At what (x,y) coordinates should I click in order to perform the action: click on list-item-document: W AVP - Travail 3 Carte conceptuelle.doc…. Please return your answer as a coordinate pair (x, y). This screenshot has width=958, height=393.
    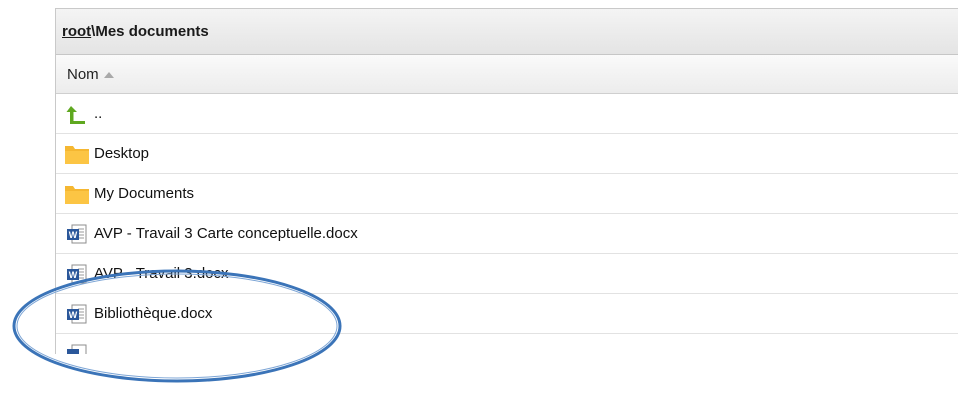
    Looking at the image, I should click on (507, 234).